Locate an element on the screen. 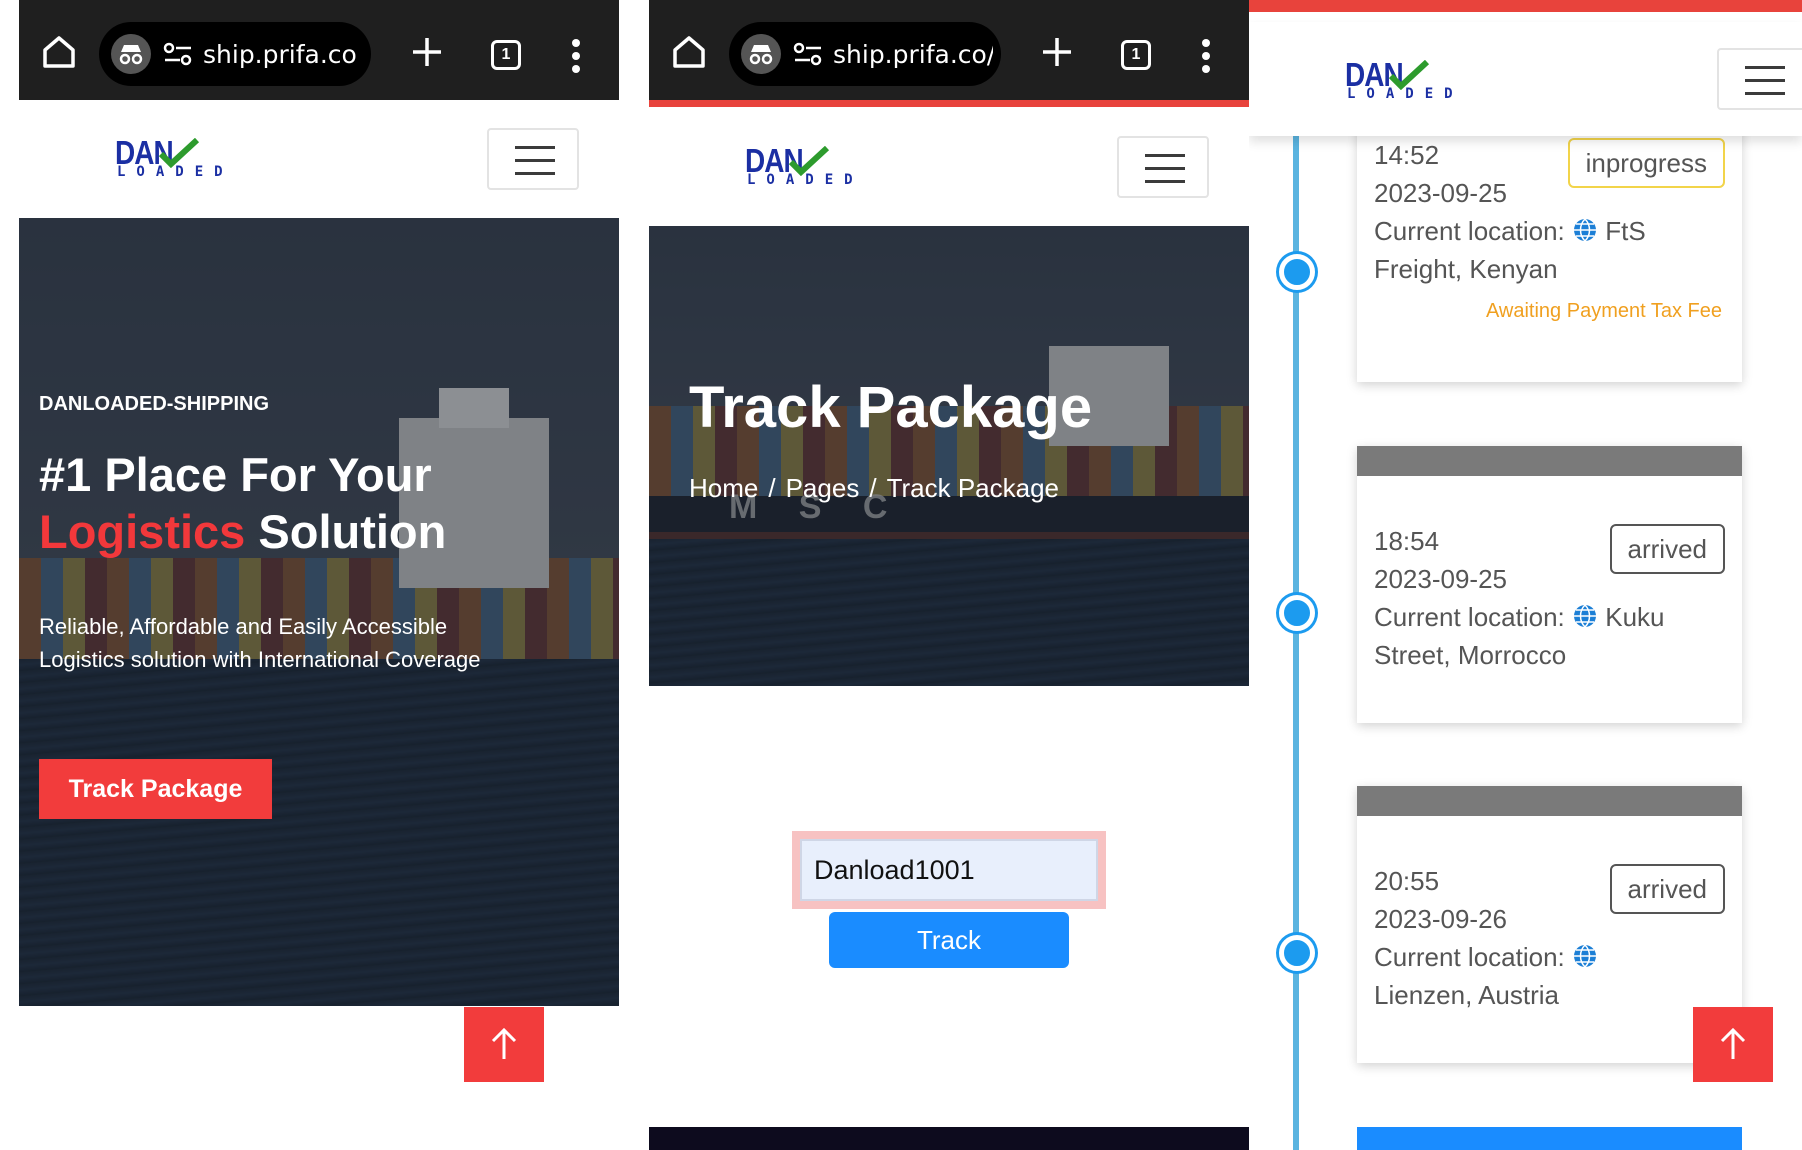  event-location-line2: Freight, Kenyan is located at coordinates (1466, 269).